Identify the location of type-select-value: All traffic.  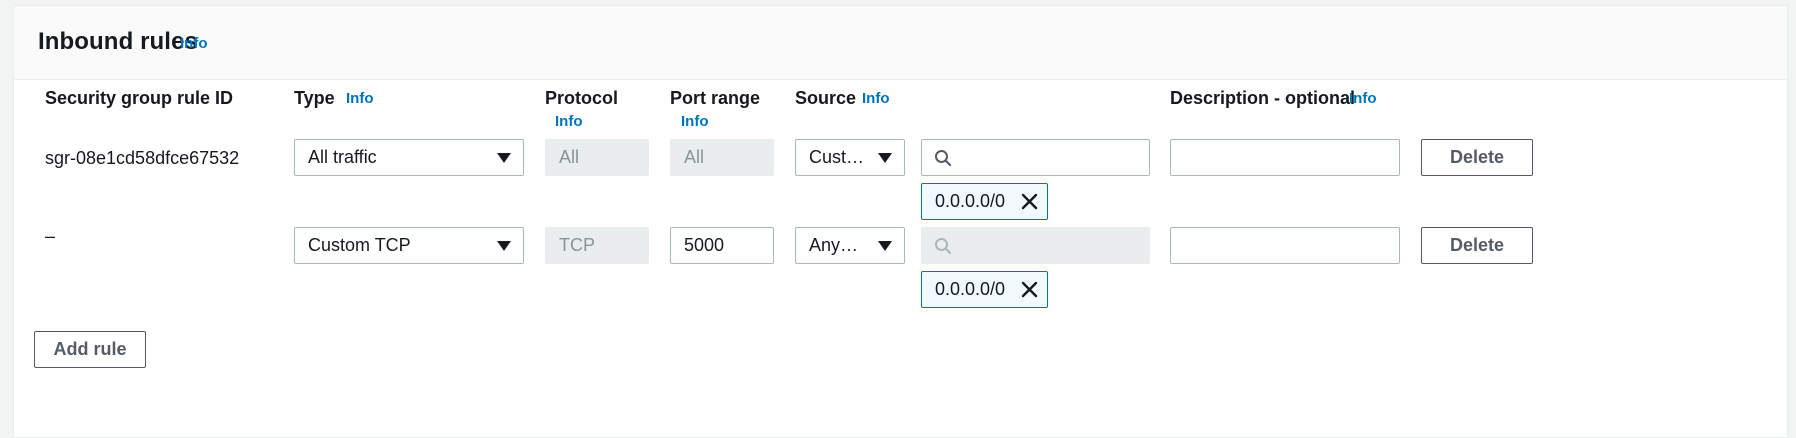
(342, 157).